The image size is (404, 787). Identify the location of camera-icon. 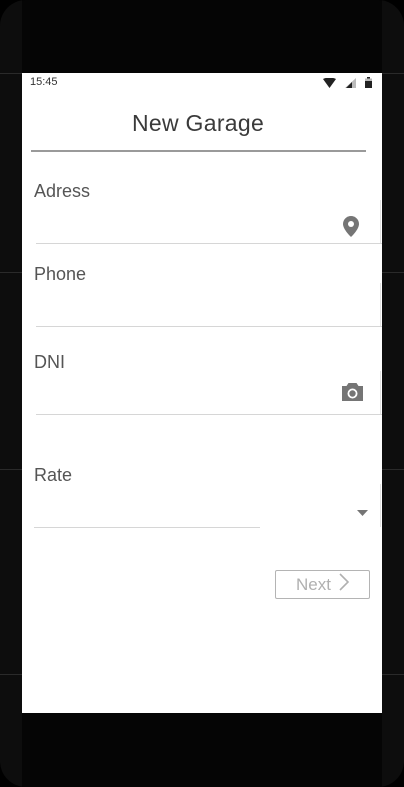
(352, 394).